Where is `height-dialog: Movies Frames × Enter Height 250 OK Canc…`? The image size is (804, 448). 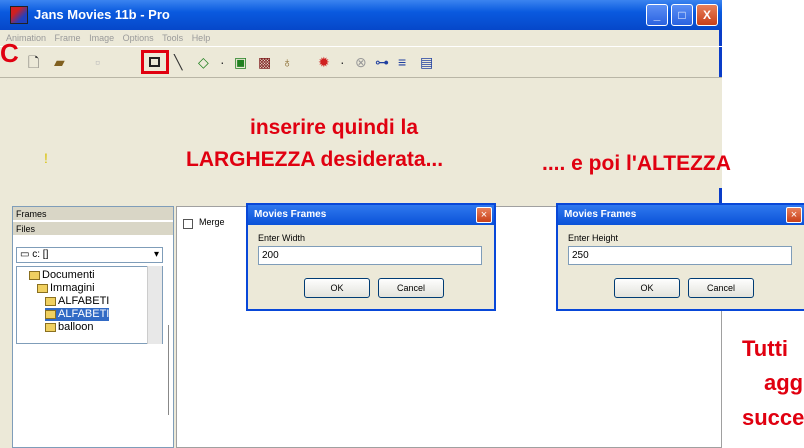
height-dialog: Movies Frames × Enter Height 250 OK Canc… is located at coordinates (680, 257).